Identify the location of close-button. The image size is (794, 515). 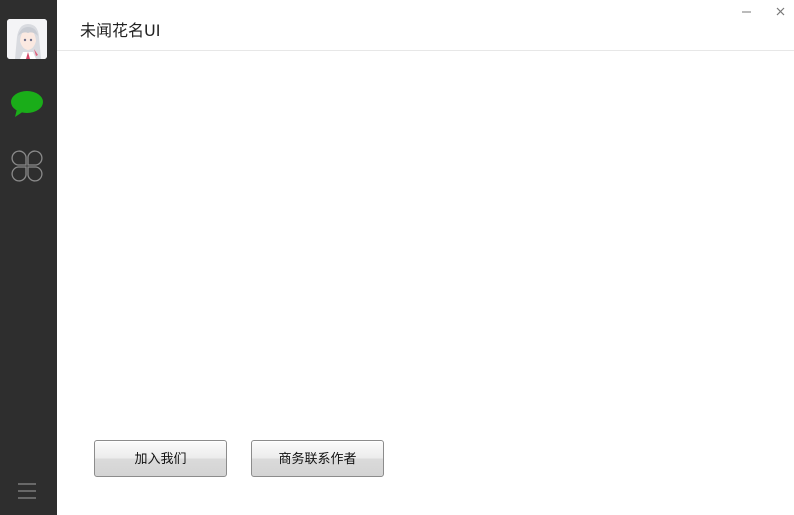
(781, 12).